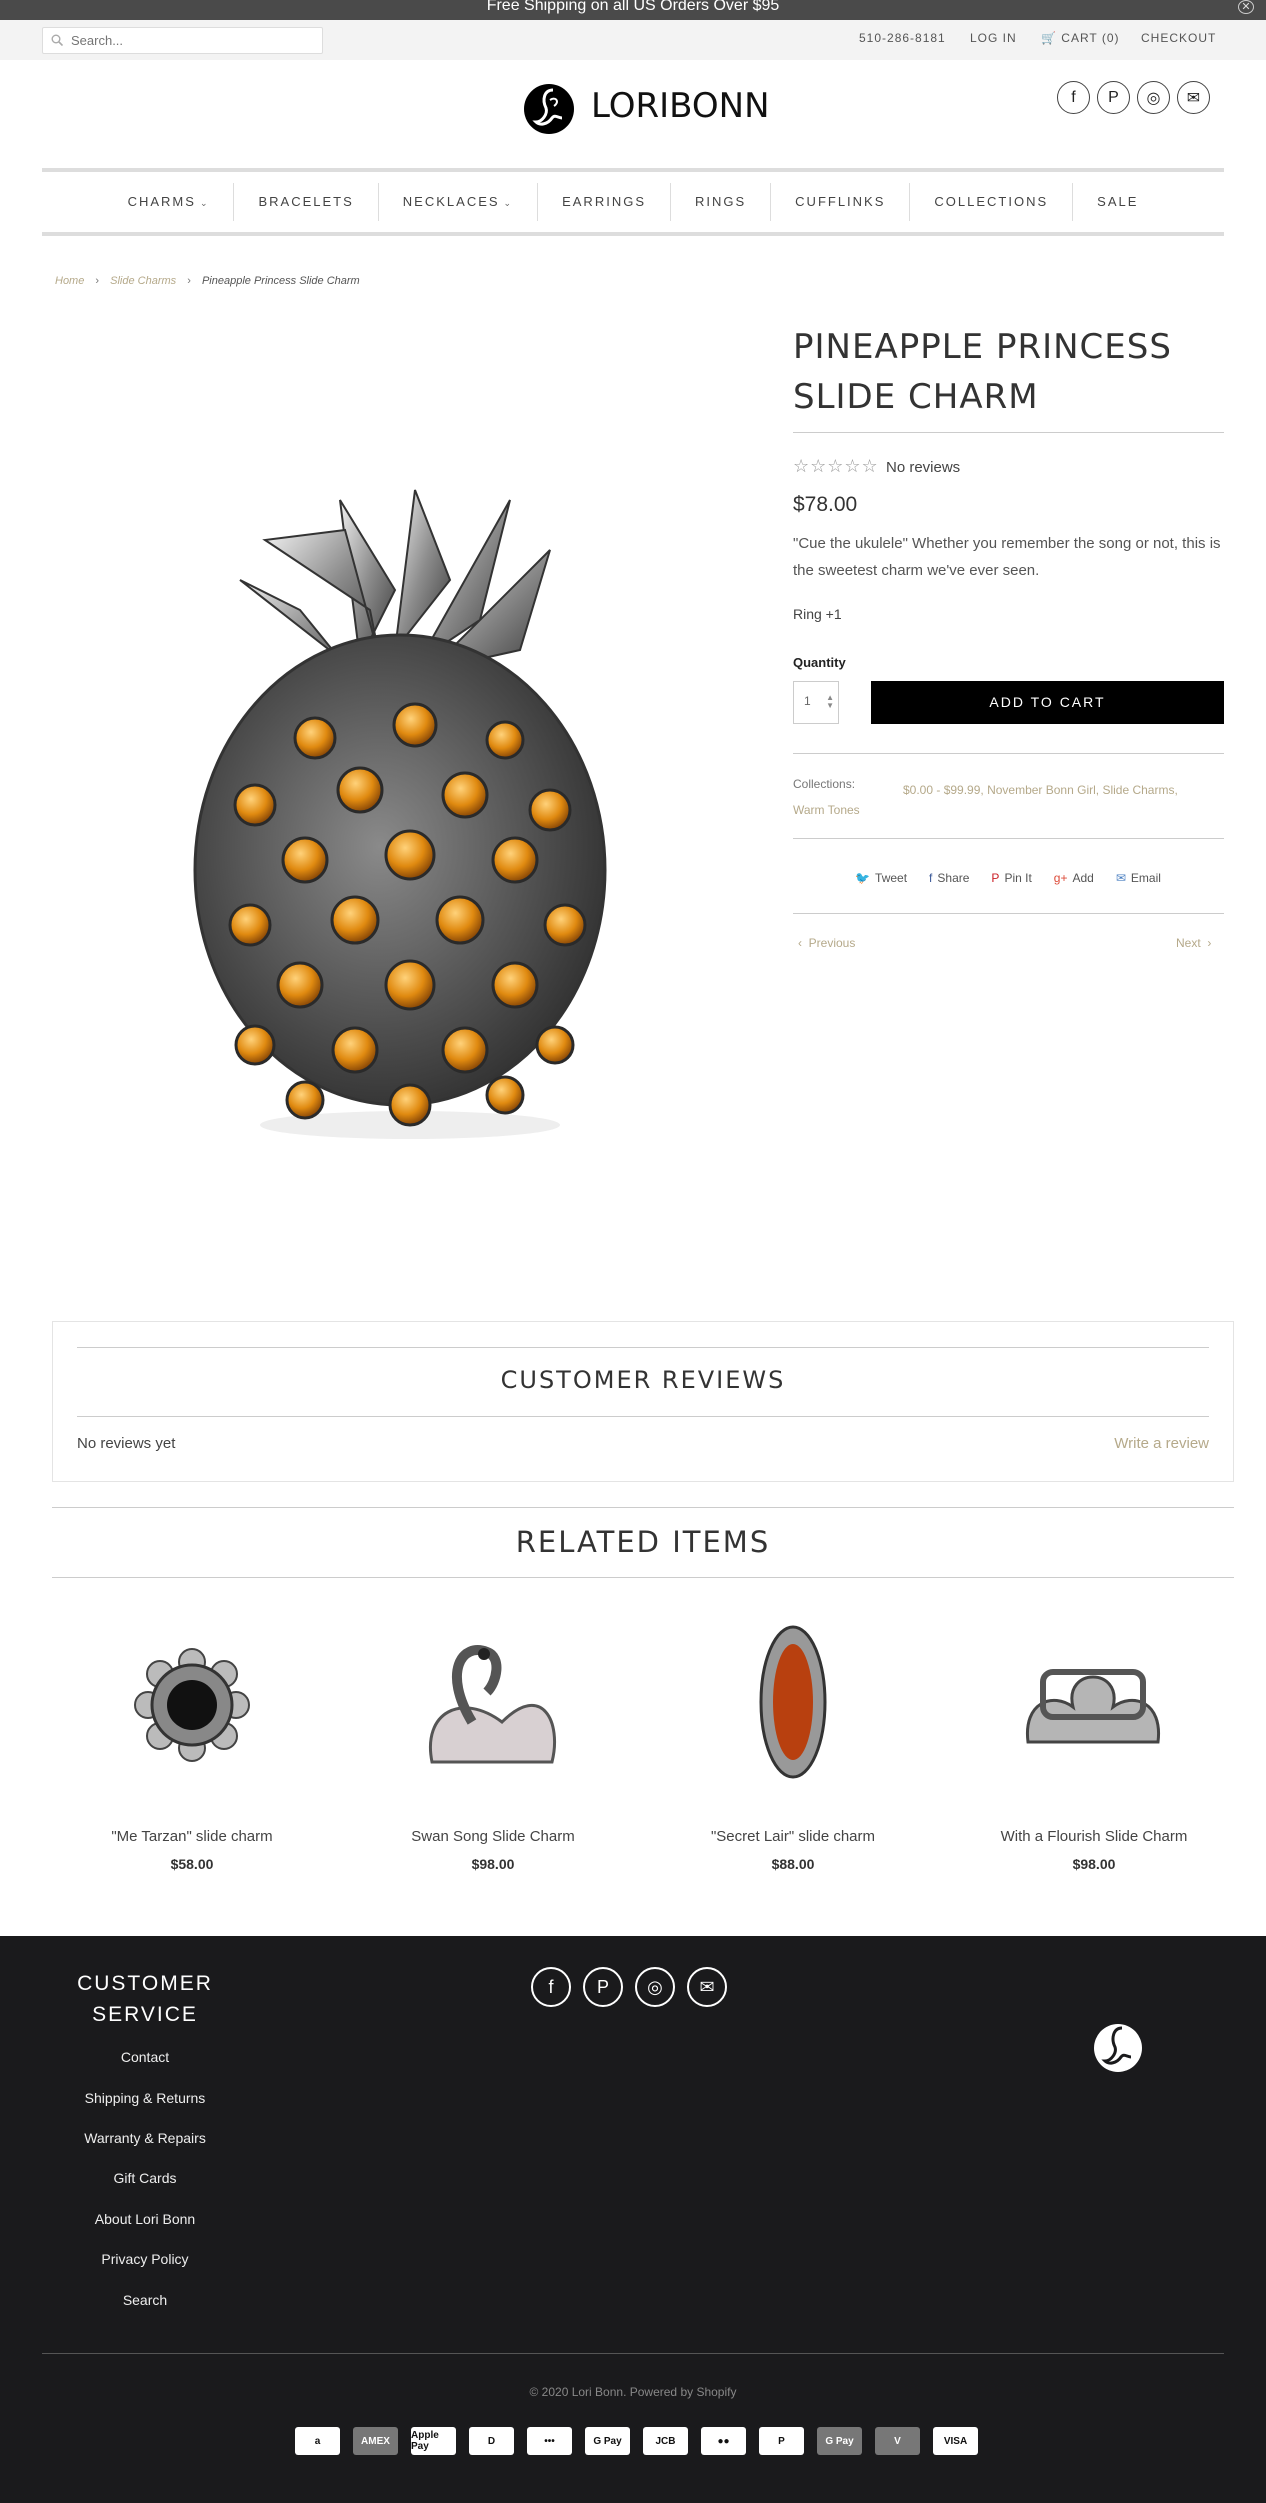 The image size is (1266, 2503). I want to click on related-item-price: $88.00, so click(793, 1864).